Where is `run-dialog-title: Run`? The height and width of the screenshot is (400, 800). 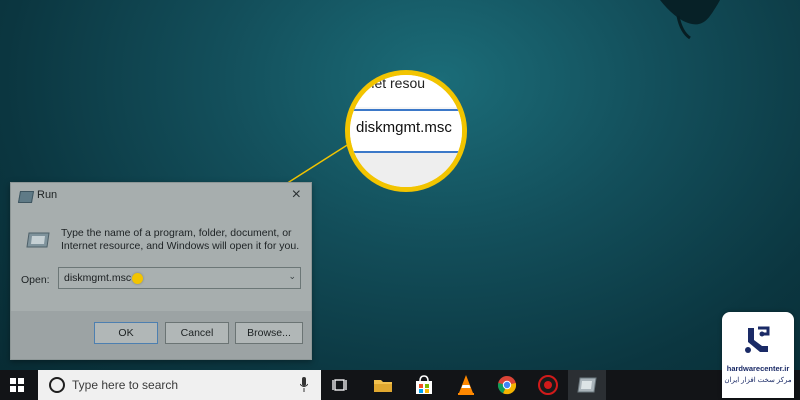 run-dialog-title: Run is located at coordinates (47, 195).